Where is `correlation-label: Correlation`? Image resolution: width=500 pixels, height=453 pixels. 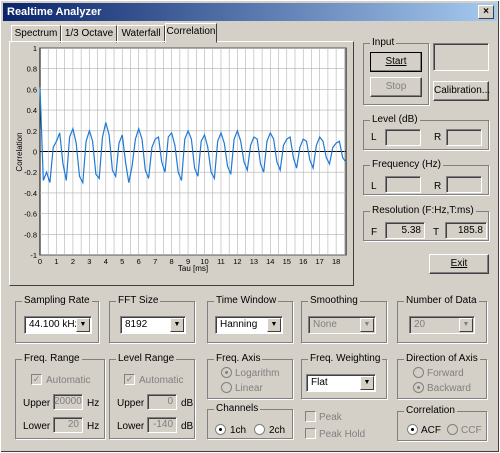
correlation-label: Correlation is located at coordinates (430, 410).